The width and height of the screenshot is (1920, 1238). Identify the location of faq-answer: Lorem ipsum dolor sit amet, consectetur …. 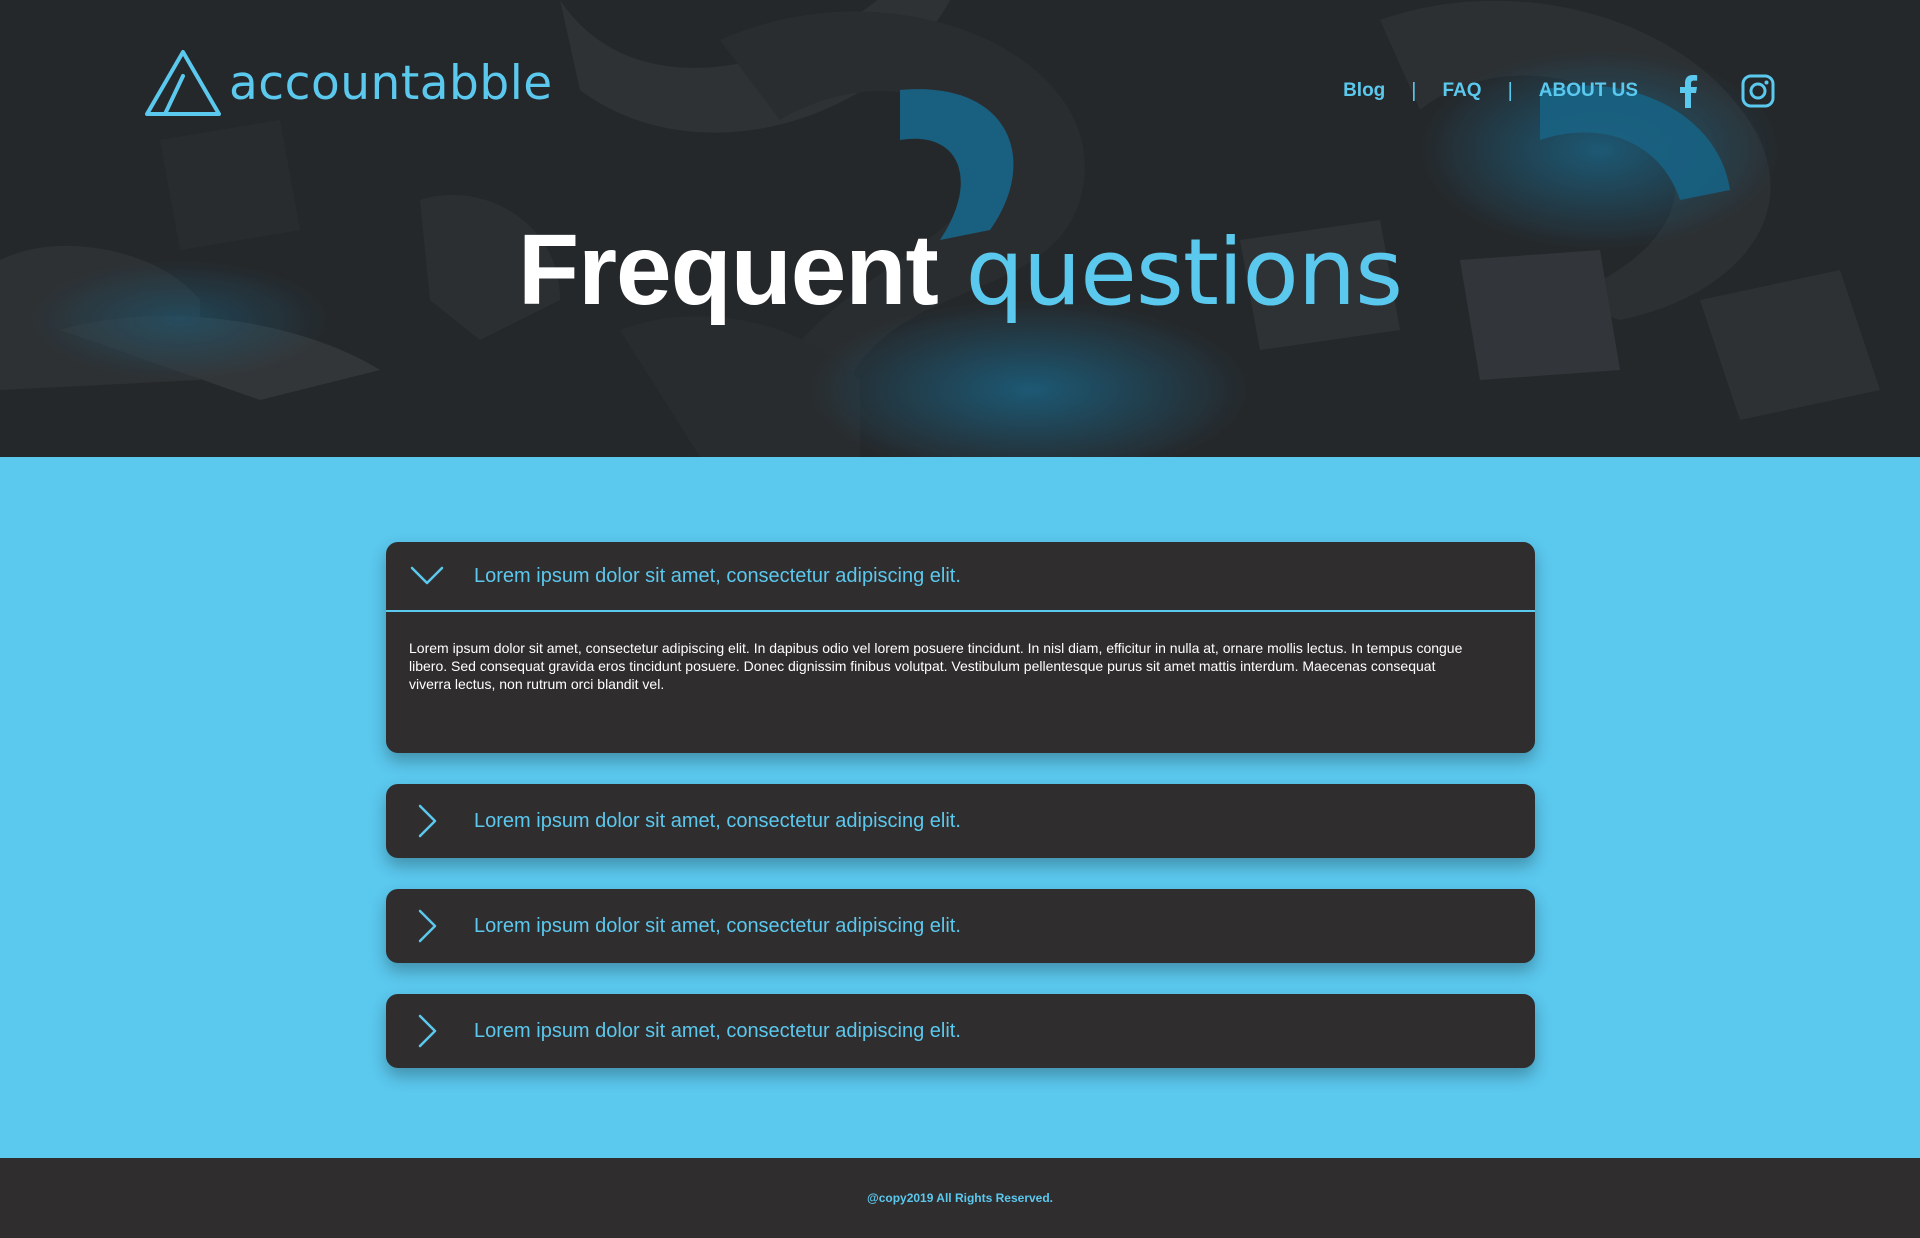
(936, 666).